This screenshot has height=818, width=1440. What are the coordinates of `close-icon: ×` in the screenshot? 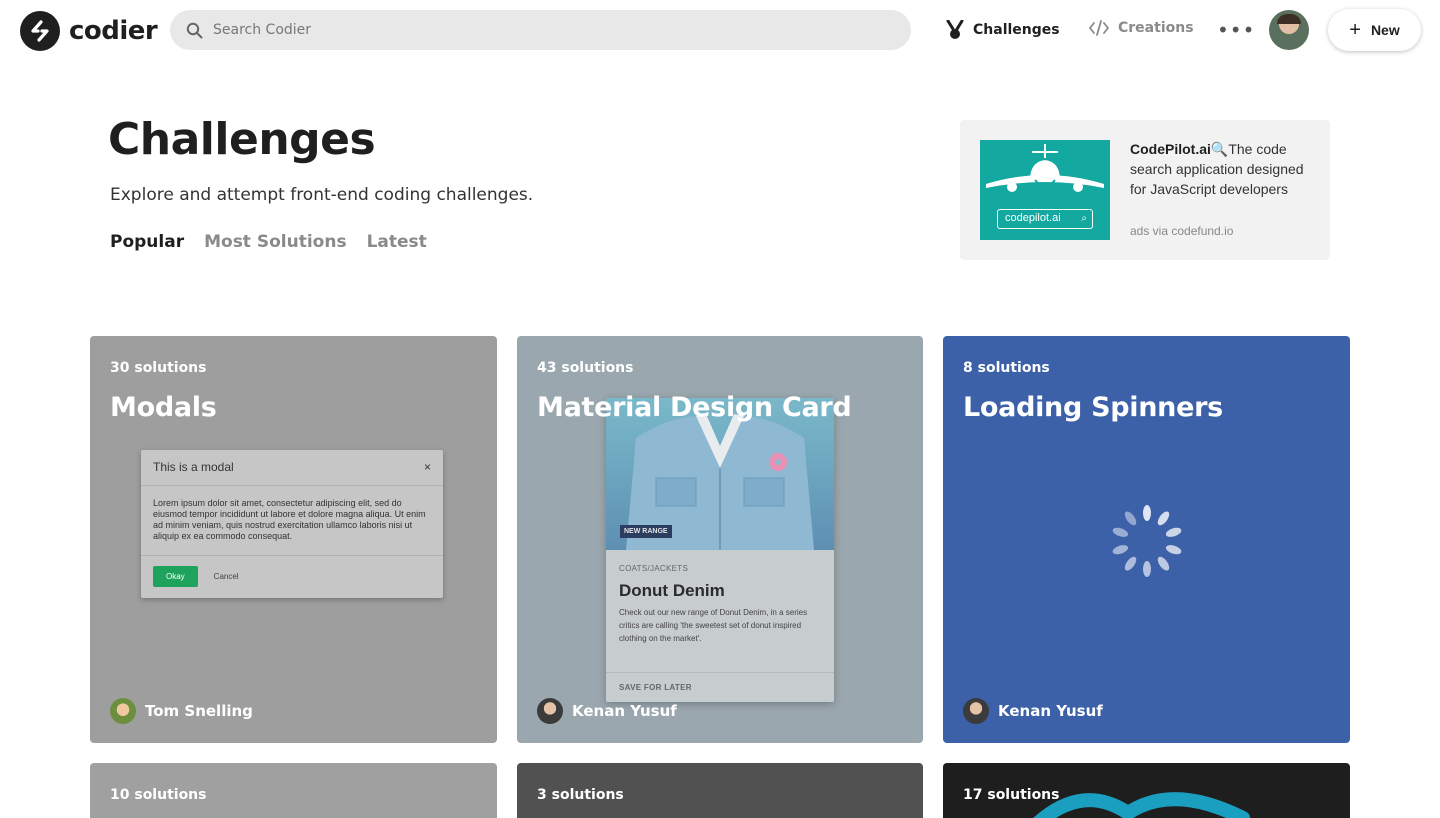 It's located at (427, 467).